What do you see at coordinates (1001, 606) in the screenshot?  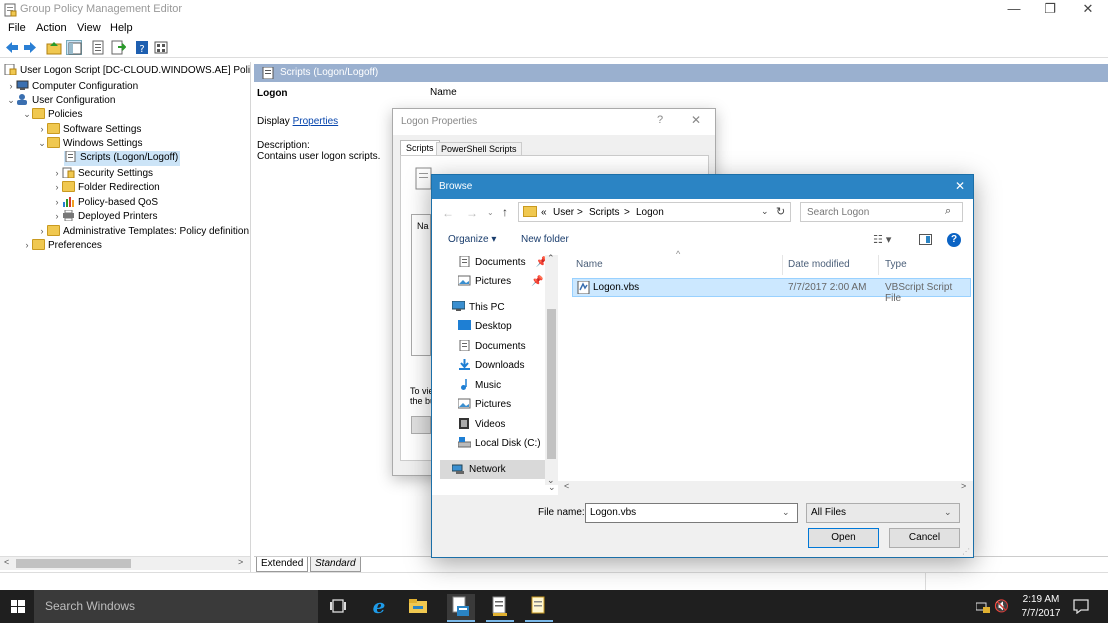 I see `volume-muted-icon: 🔇` at bounding box center [1001, 606].